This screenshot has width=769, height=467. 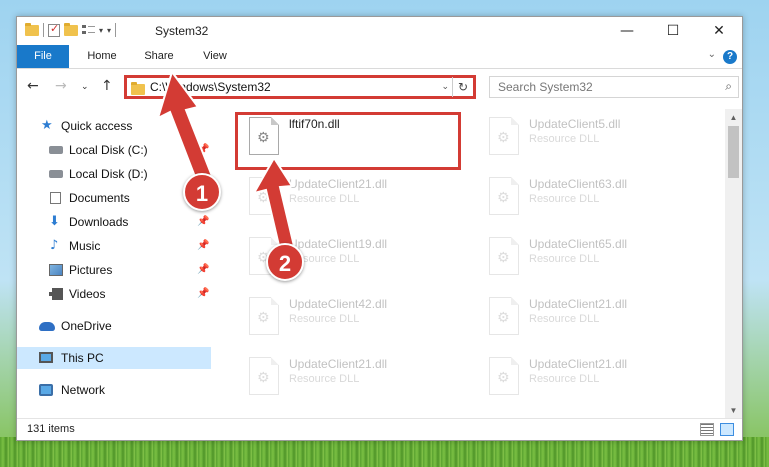 What do you see at coordinates (114, 198) in the screenshot?
I see `sidebar-item-documents: Documents 📌` at bounding box center [114, 198].